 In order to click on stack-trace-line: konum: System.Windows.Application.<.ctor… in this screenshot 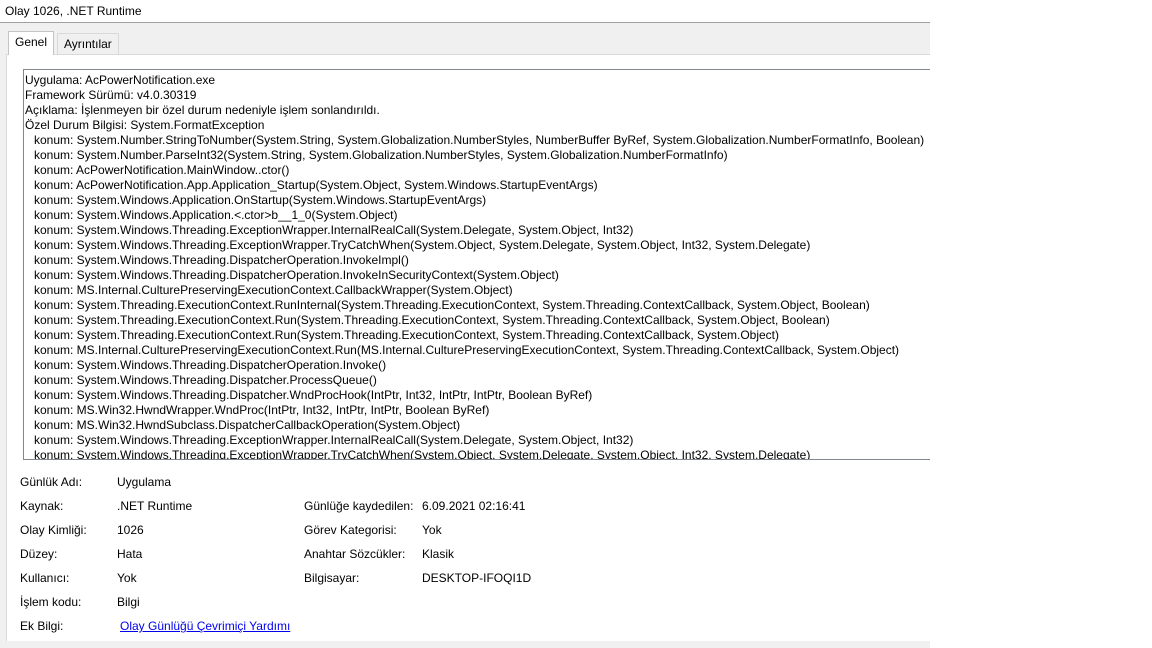, I will do `click(216, 215)`.